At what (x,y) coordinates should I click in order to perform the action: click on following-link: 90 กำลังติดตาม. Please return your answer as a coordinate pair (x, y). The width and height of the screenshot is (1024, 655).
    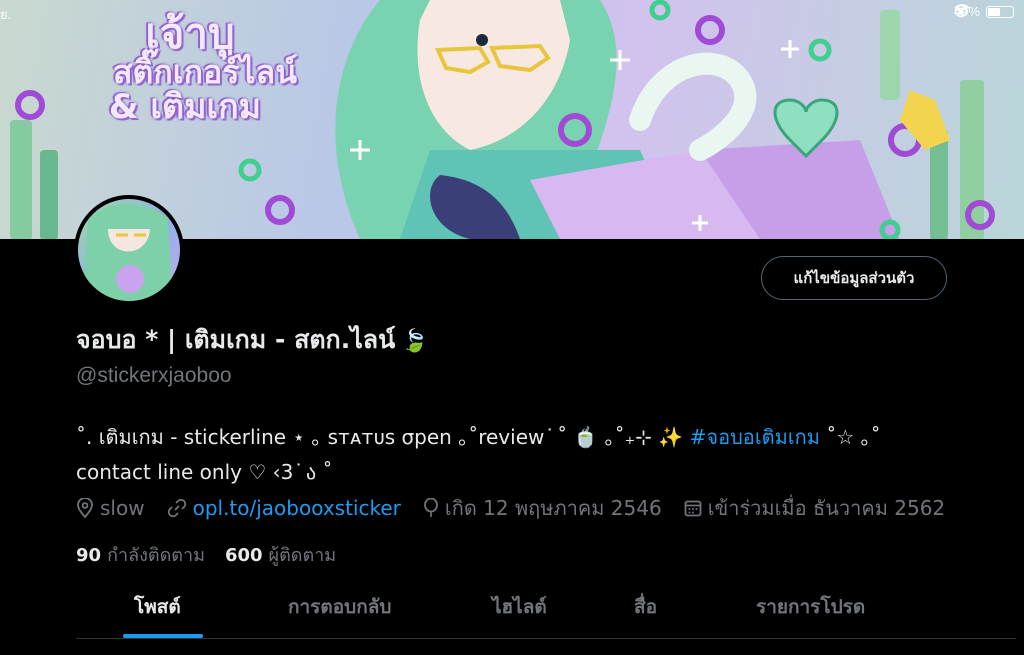
    Looking at the image, I should click on (140, 554).